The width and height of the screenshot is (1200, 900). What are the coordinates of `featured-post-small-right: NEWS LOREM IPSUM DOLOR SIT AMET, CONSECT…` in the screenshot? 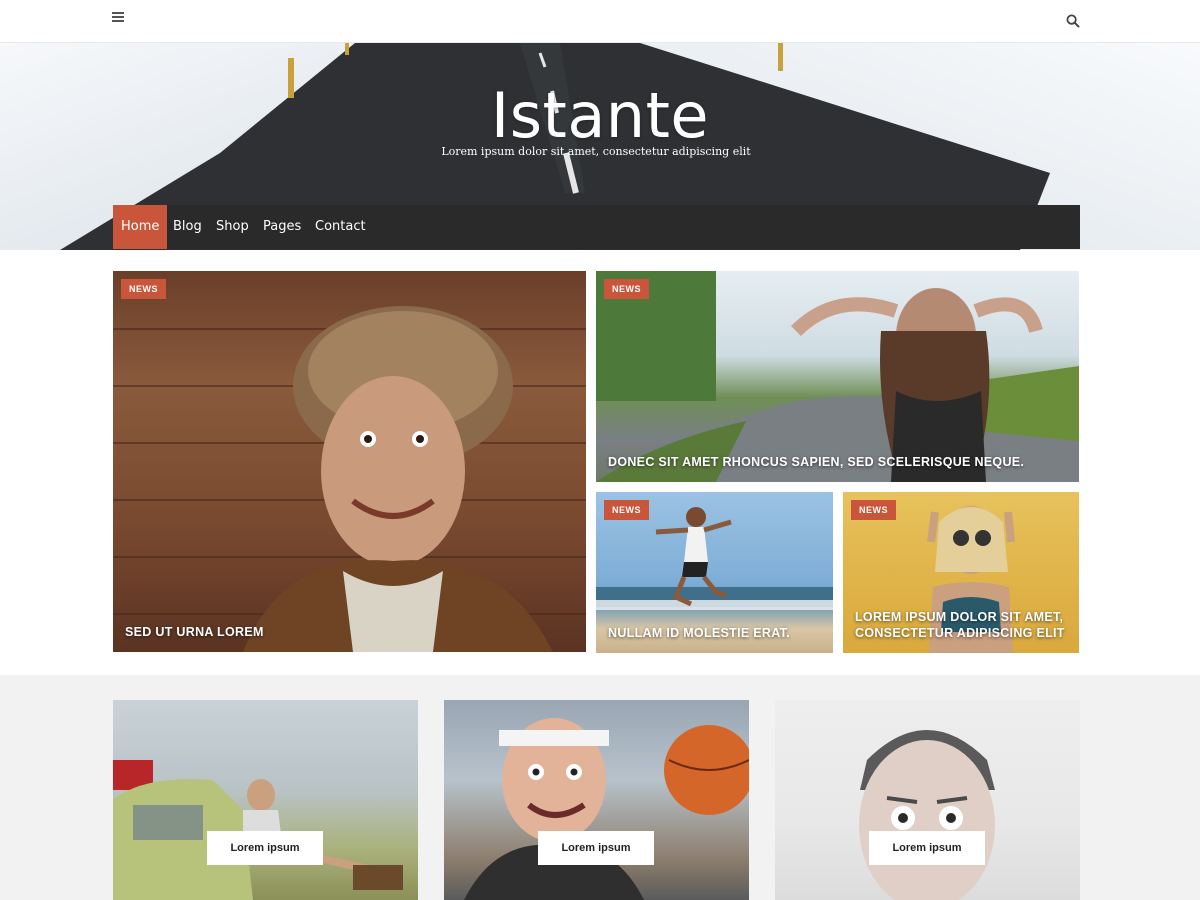 It's located at (961, 572).